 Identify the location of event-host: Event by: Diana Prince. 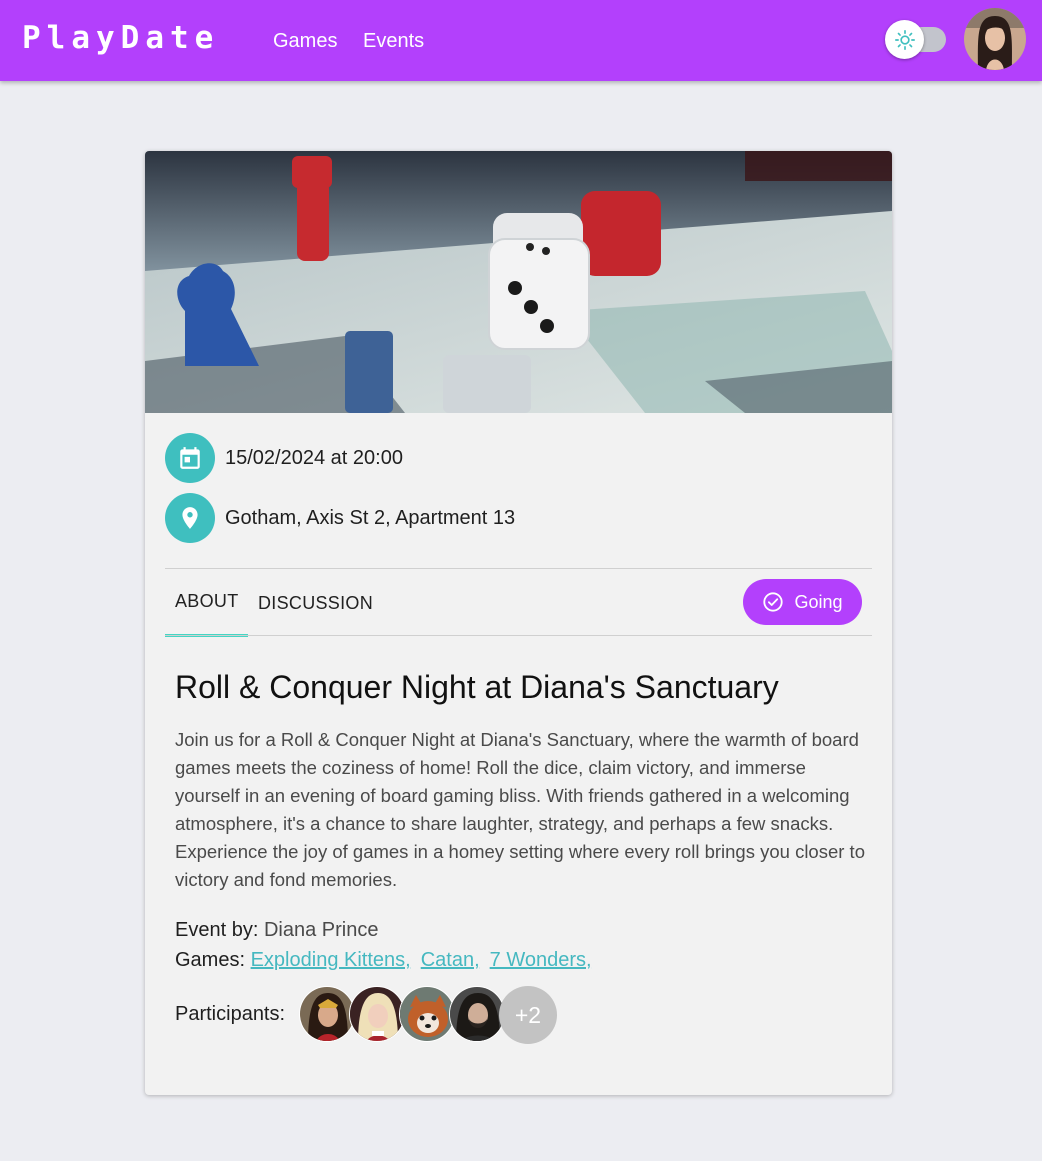
(276, 930).